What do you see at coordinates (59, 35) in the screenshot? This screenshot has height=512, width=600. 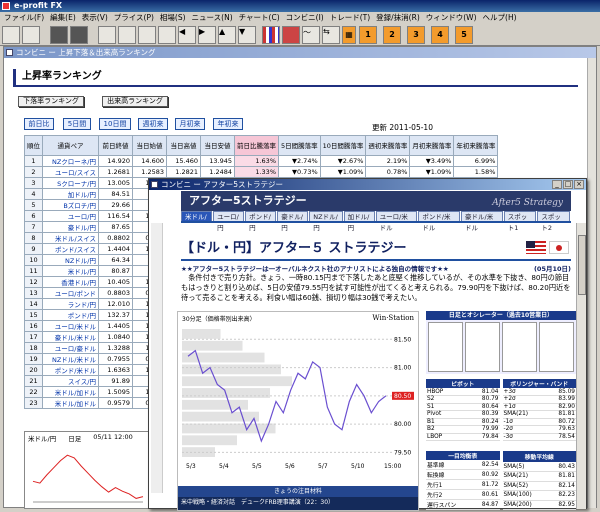 I see `tool-icon-a` at bounding box center [59, 35].